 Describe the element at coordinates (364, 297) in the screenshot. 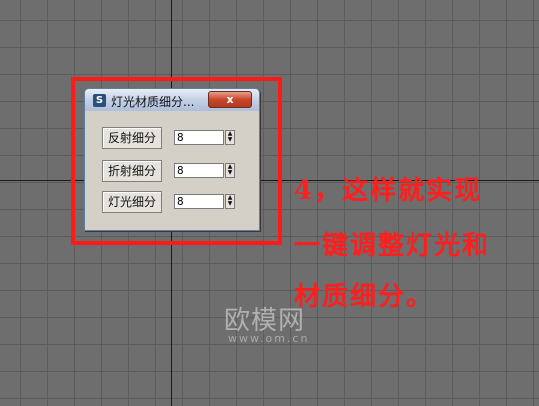

I see `caption-line-3: 材质细分。` at that location.